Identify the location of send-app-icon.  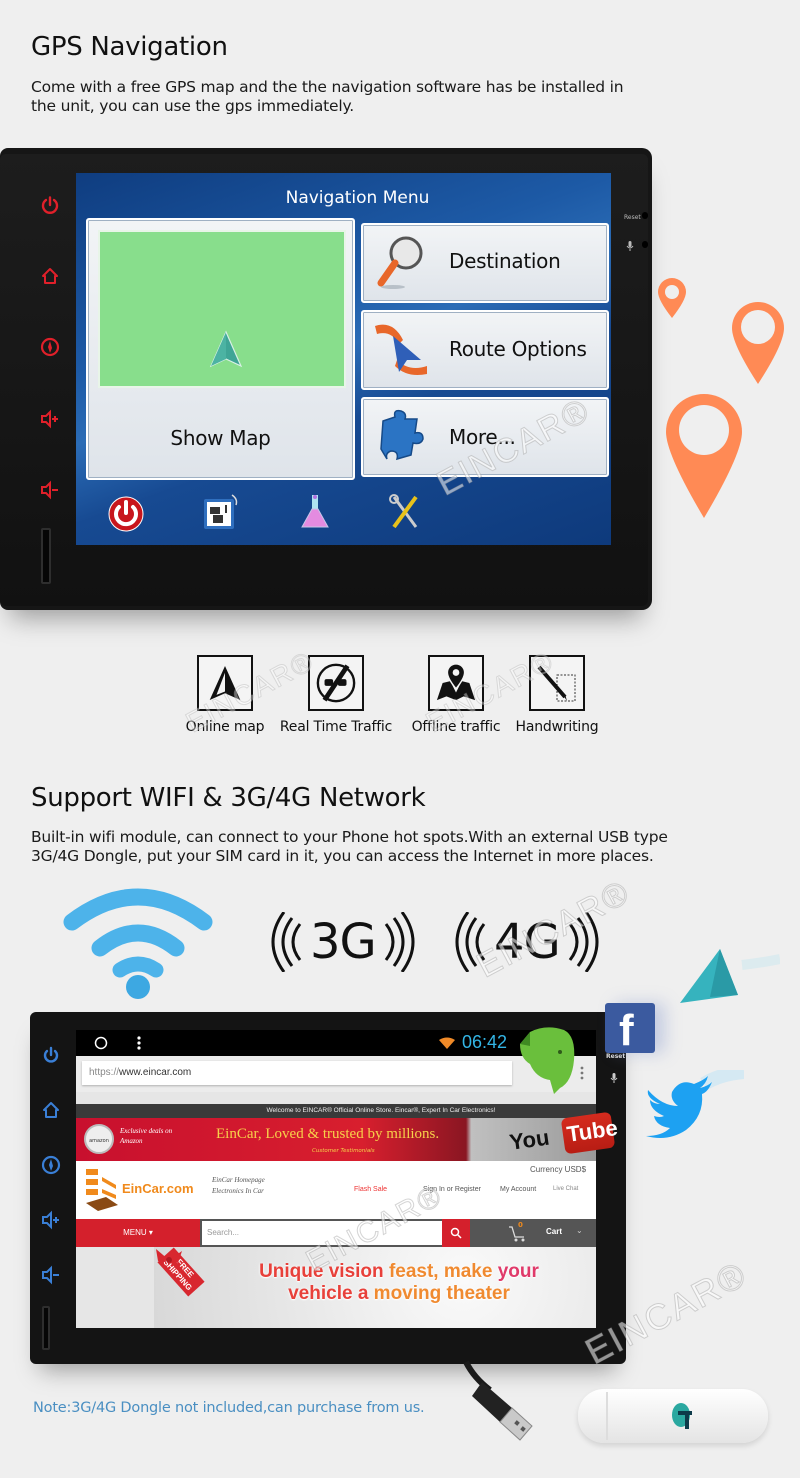
(730, 976).